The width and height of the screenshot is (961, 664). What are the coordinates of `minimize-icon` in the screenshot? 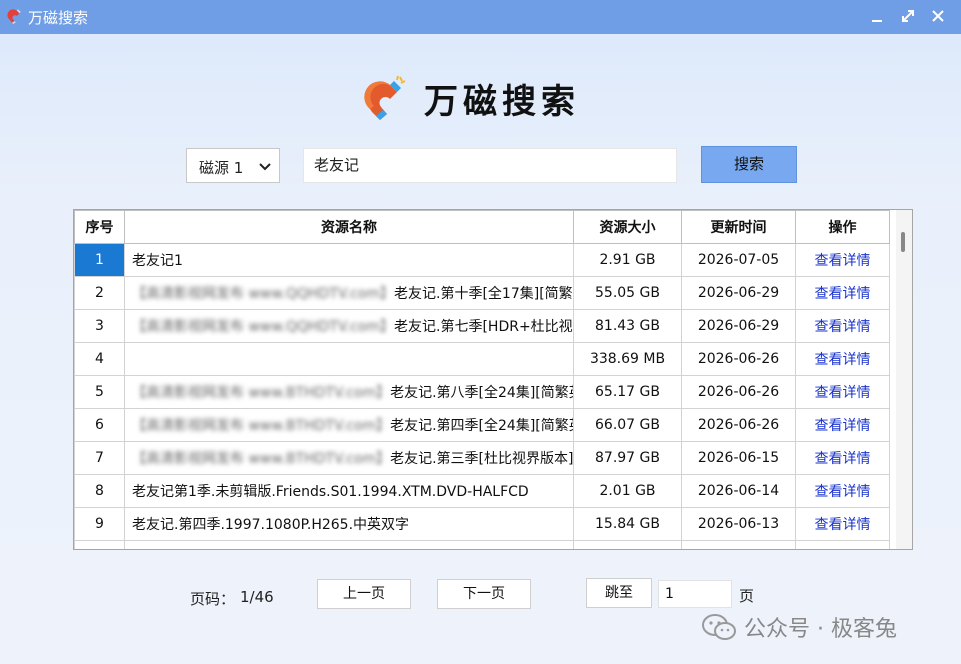 It's located at (877, 21).